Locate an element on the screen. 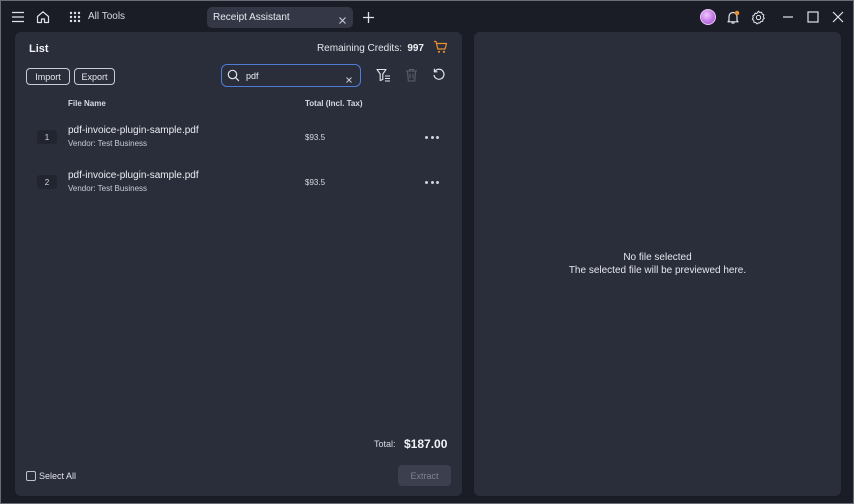 The height and width of the screenshot is (504, 854). minimize-icon is located at coordinates (788, 17).